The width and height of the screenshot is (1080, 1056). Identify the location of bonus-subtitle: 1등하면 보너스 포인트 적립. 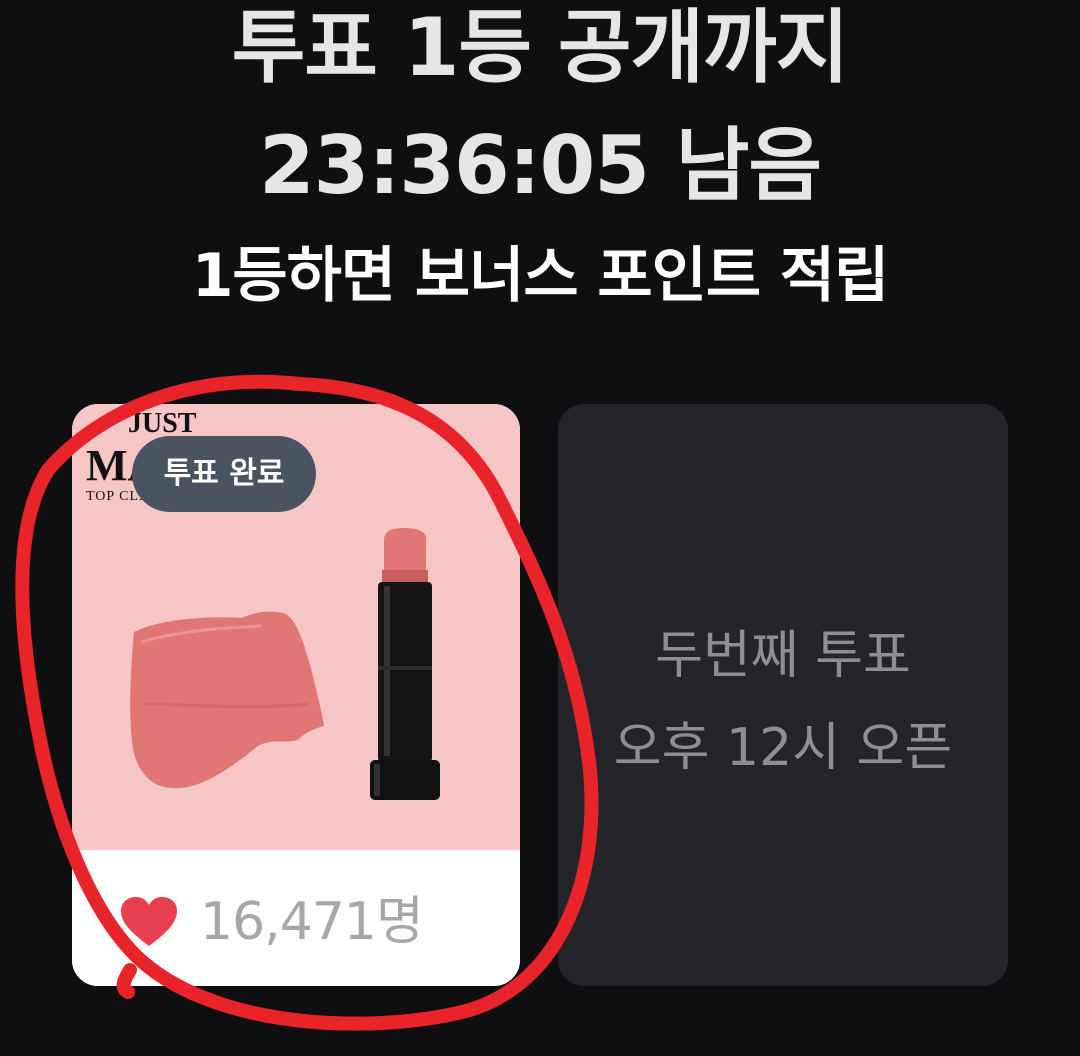
(540, 276).